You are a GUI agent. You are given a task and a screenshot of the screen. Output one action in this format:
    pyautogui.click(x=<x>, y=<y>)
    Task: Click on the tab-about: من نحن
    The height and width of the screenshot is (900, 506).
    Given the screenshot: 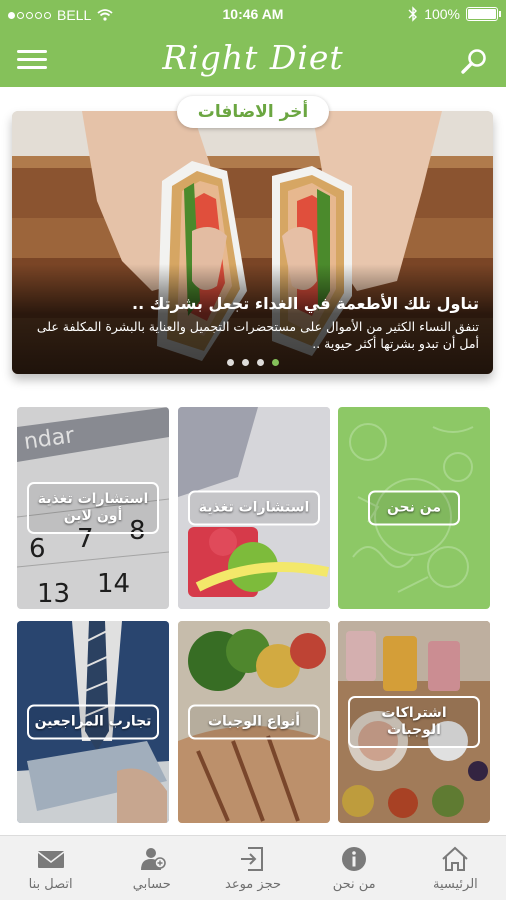 What is the action you would take?
    pyautogui.click(x=354, y=868)
    